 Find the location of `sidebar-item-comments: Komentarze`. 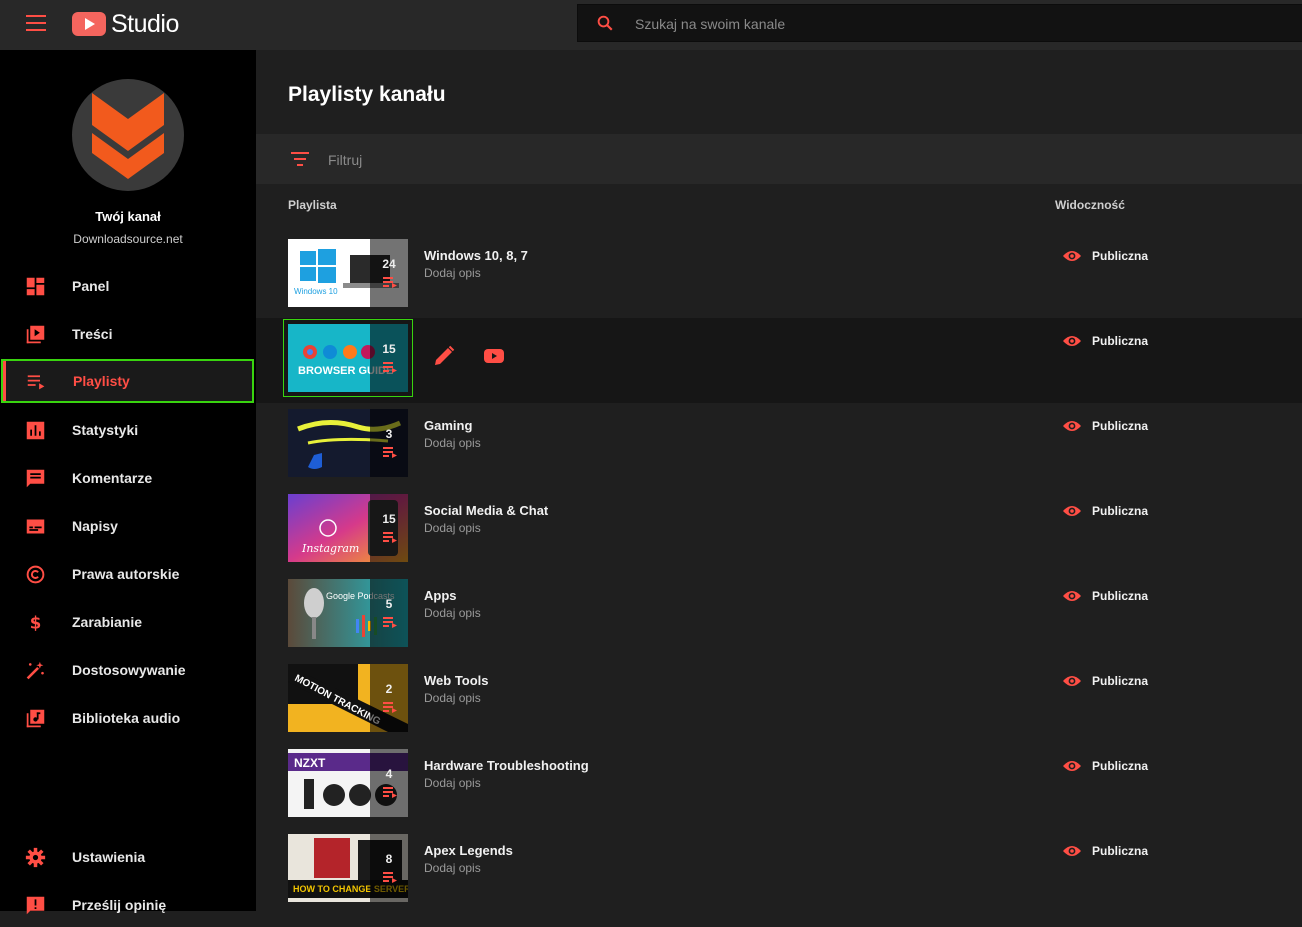

sidebar-item-comments: Komentarze is located at coordinates (128, 478).